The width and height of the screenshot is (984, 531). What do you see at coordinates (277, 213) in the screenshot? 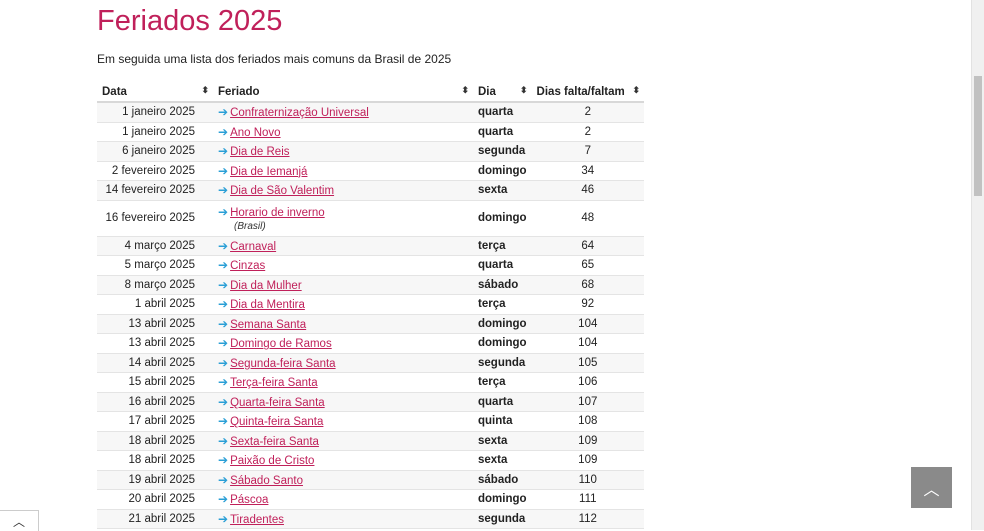
I see `holiday-link: Horario de inverno` at bounding box center [277, 213].